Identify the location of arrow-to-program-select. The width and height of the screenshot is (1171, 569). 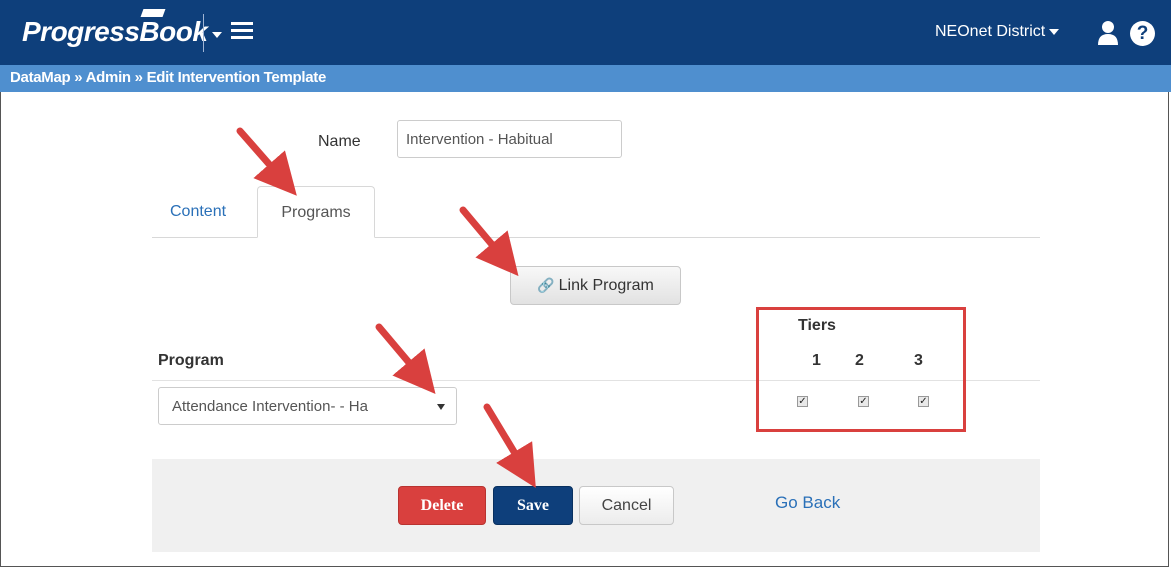
(405, 359).